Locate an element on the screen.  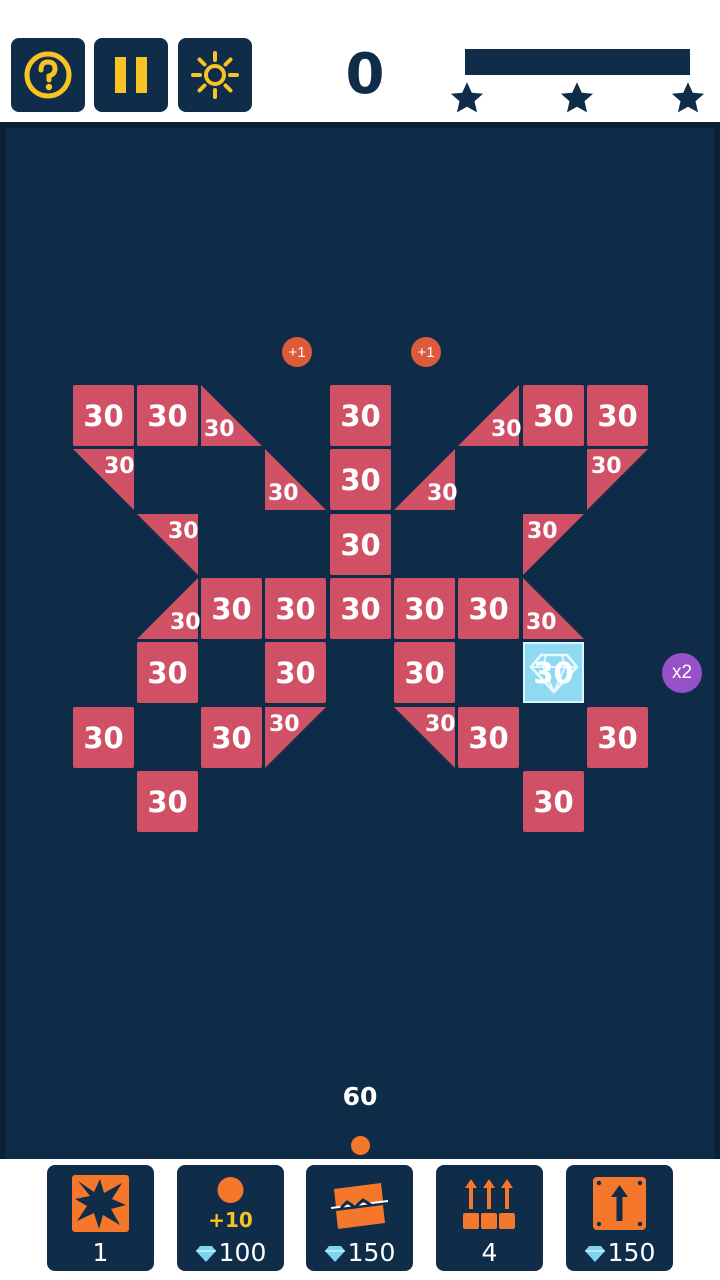
top-bar: 0 is located at coordinates (360, 61).